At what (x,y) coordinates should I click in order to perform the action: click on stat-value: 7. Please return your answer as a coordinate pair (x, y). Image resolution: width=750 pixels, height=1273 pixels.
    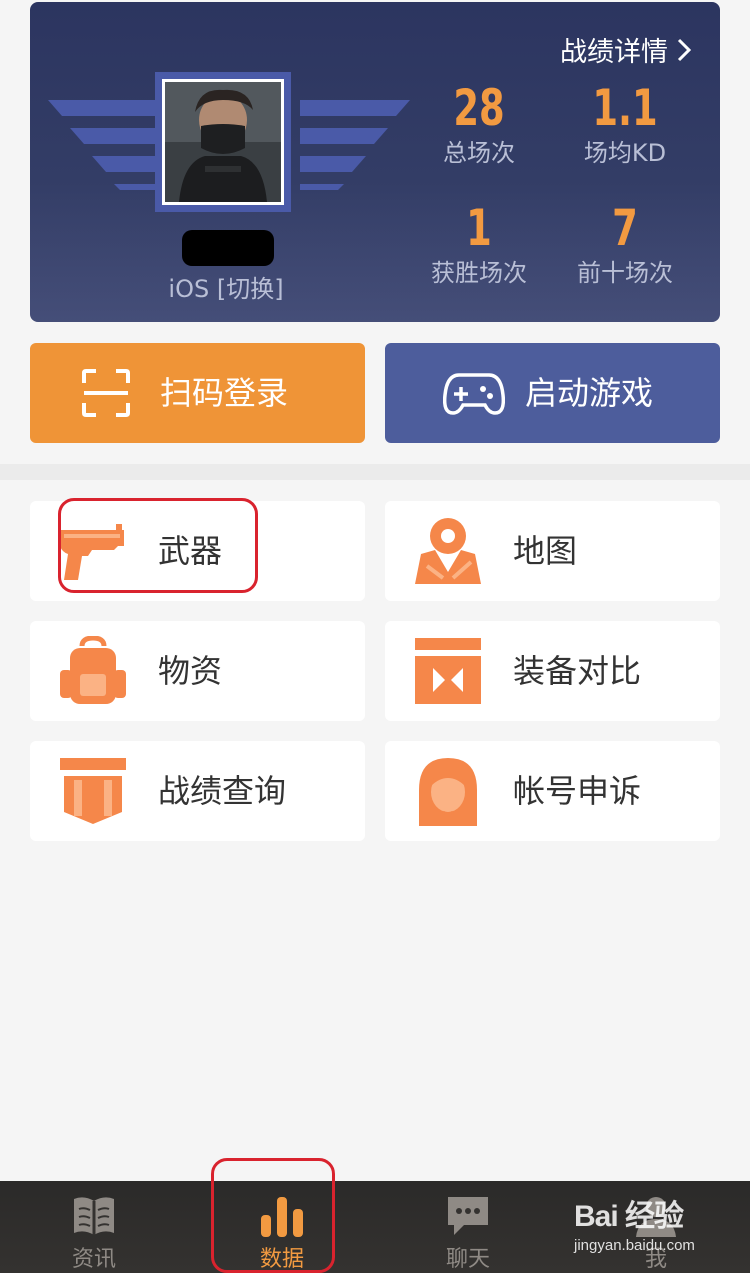
    Looking at the image, I should click on (625, 228).